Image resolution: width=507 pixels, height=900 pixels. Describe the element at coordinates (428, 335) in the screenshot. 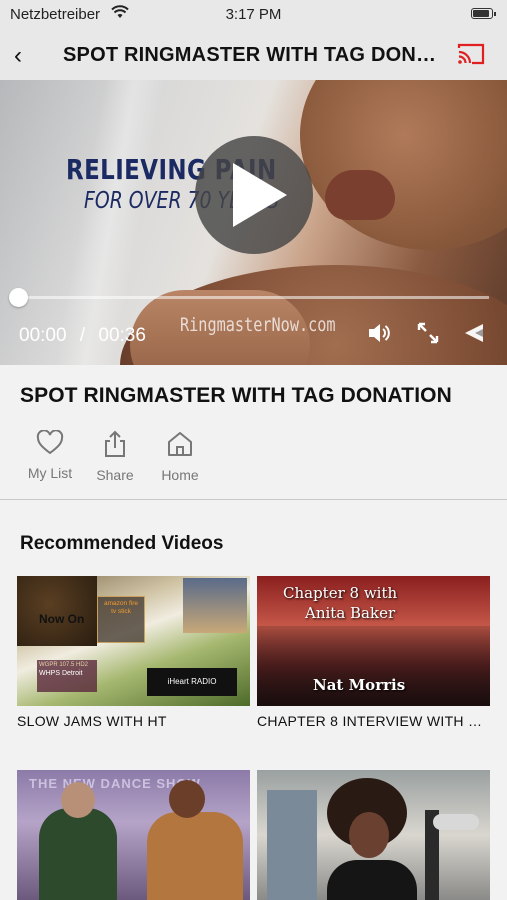

I see `fullscreen-icon` at that location.